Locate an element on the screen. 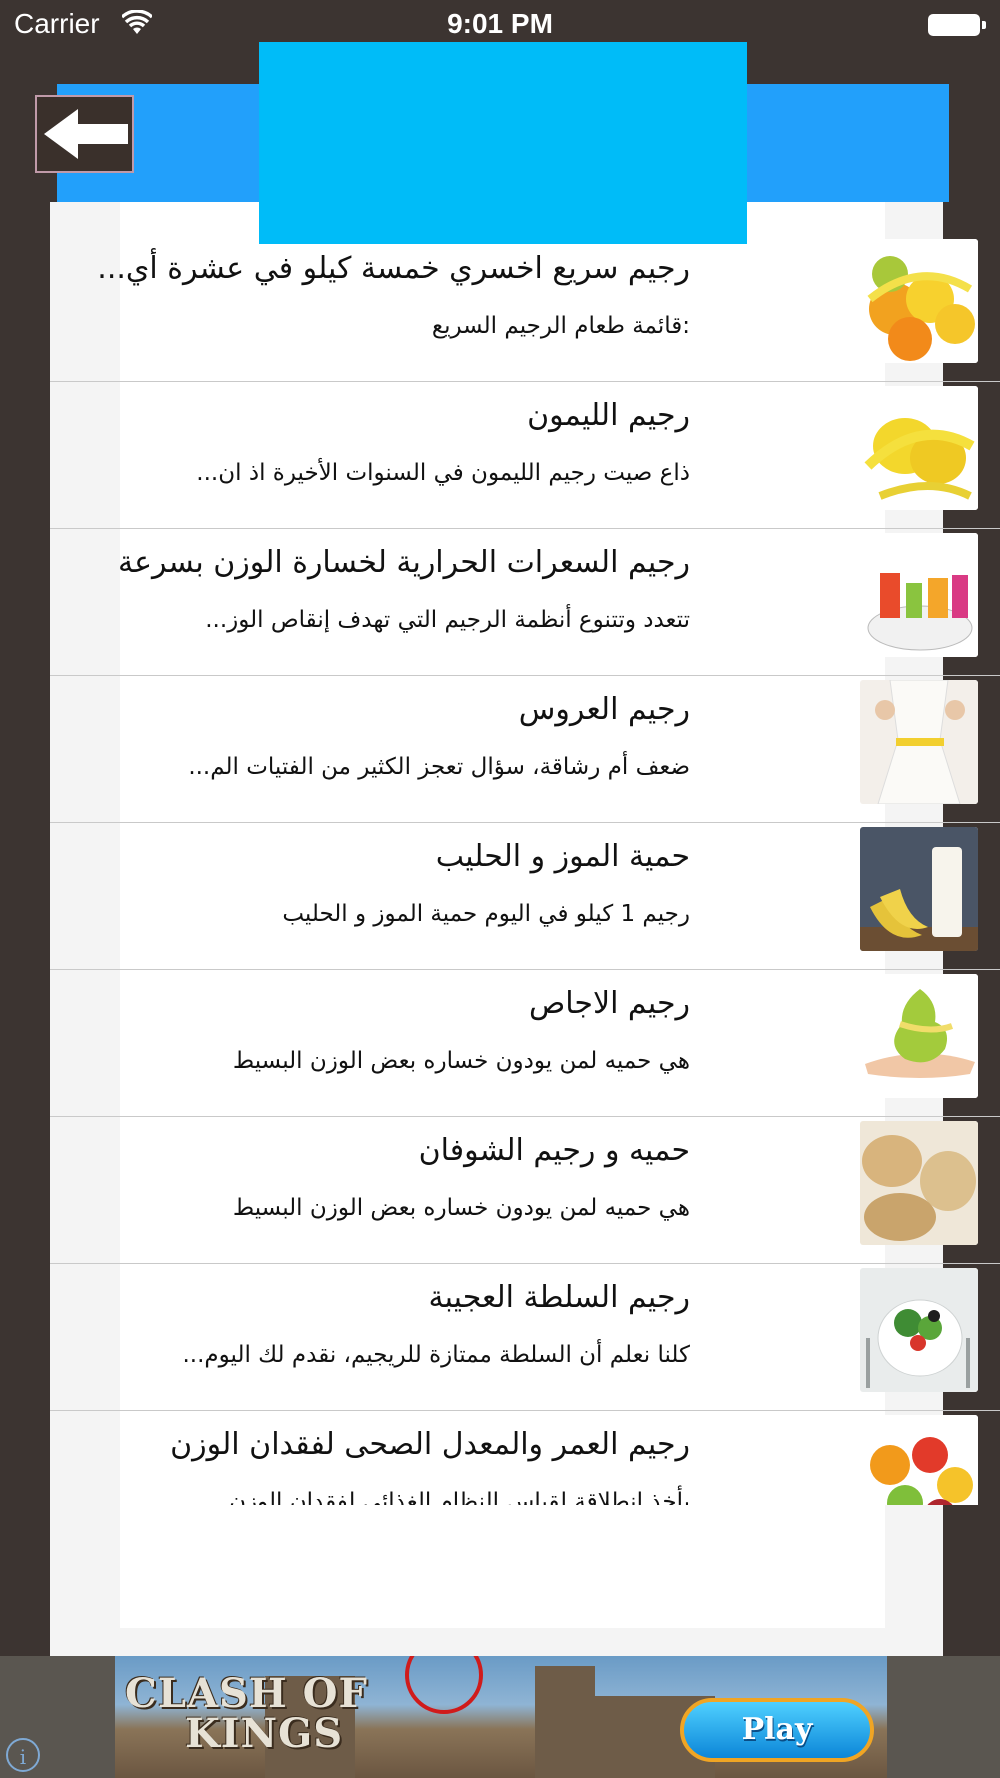  mixed-fruits-image is located at coordinates (919, 1460).